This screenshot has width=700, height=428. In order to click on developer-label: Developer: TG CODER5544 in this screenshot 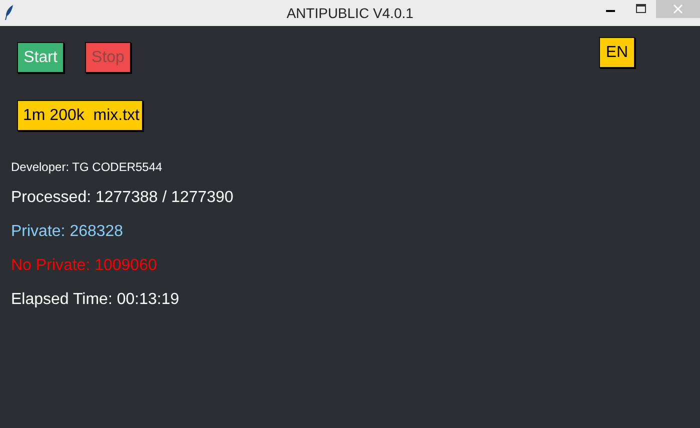, I will do `click(86, 167)`.